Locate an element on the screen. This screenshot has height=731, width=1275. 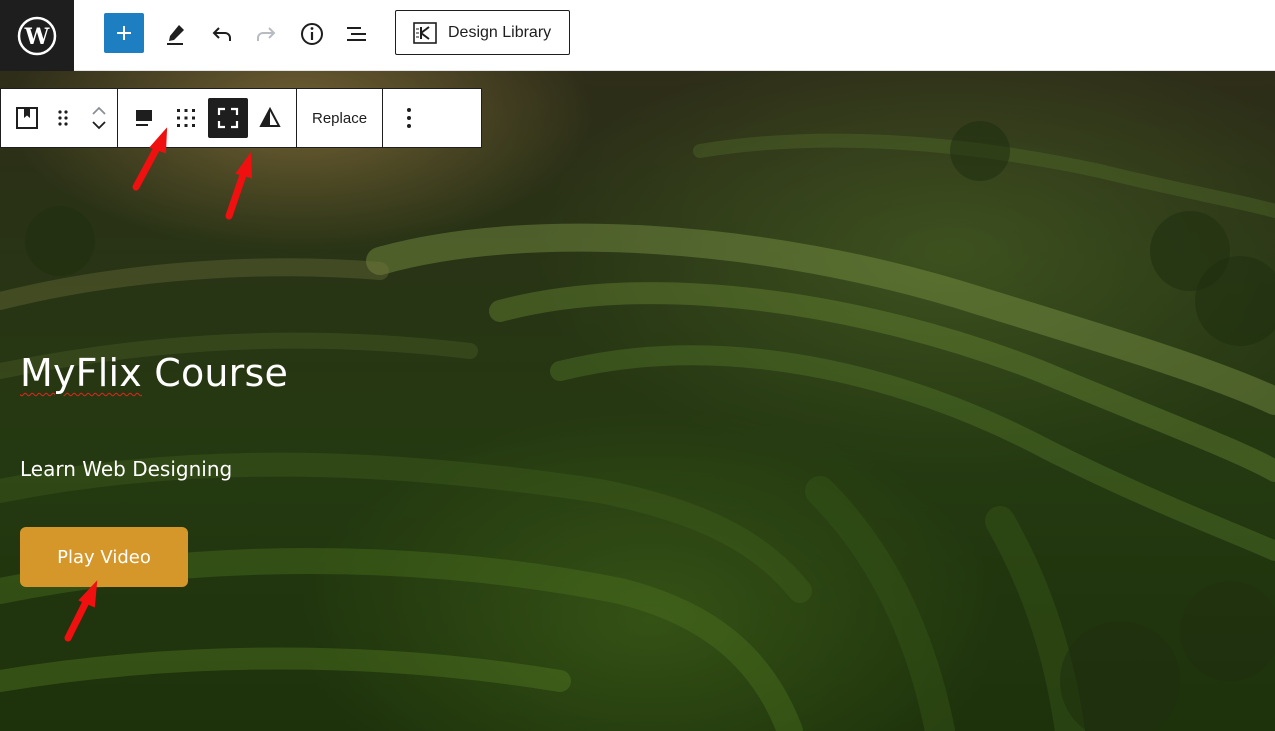
design-library-button: Design Library is located at coordinates (482, 32).